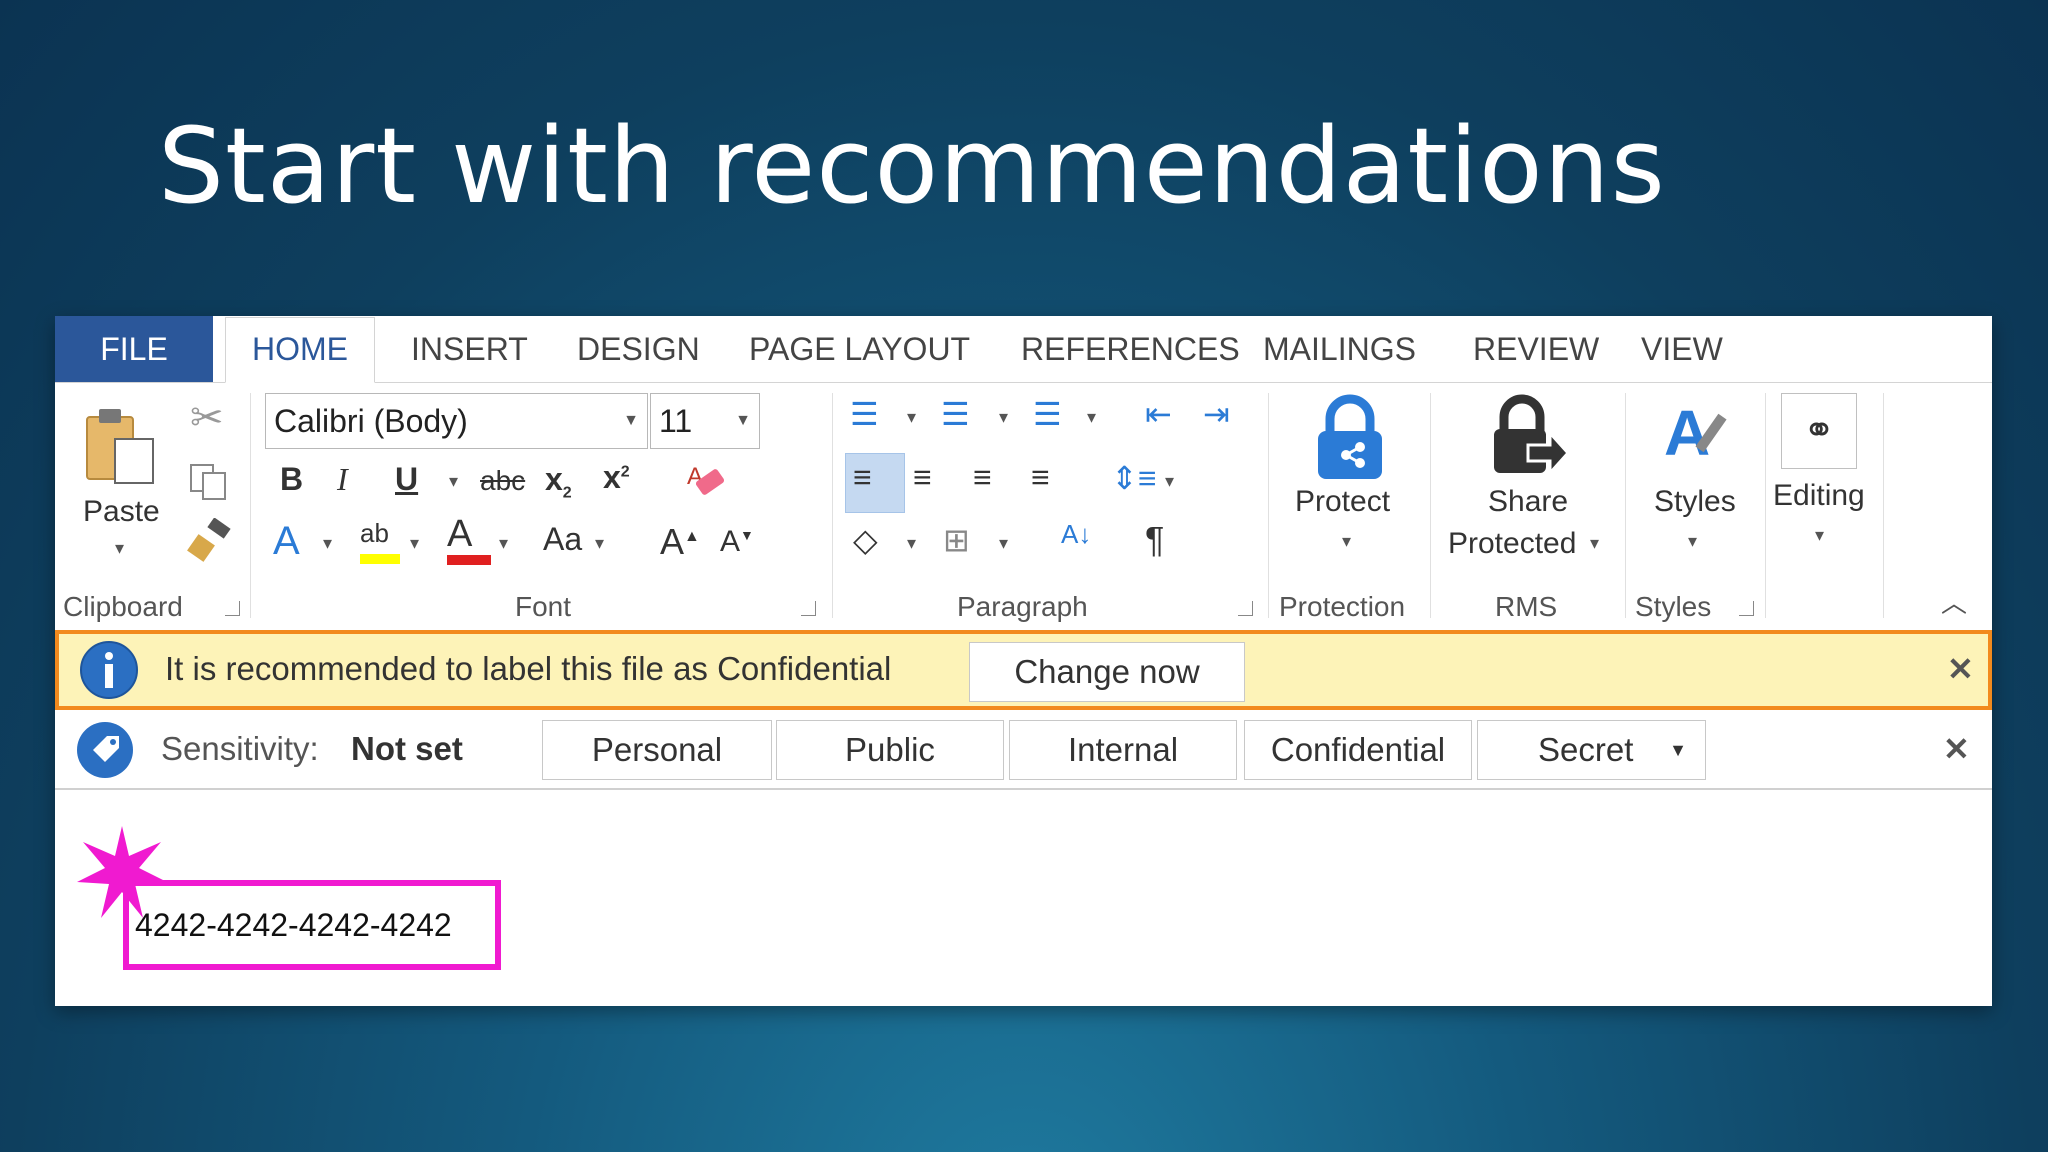 The width and height of the screenshot is (2048, 1152). What do you see at coordinates (1692, 541) in the screenshot?
I see `styles-dropdown-icon: ▾` at bounding box center [1692, 541].